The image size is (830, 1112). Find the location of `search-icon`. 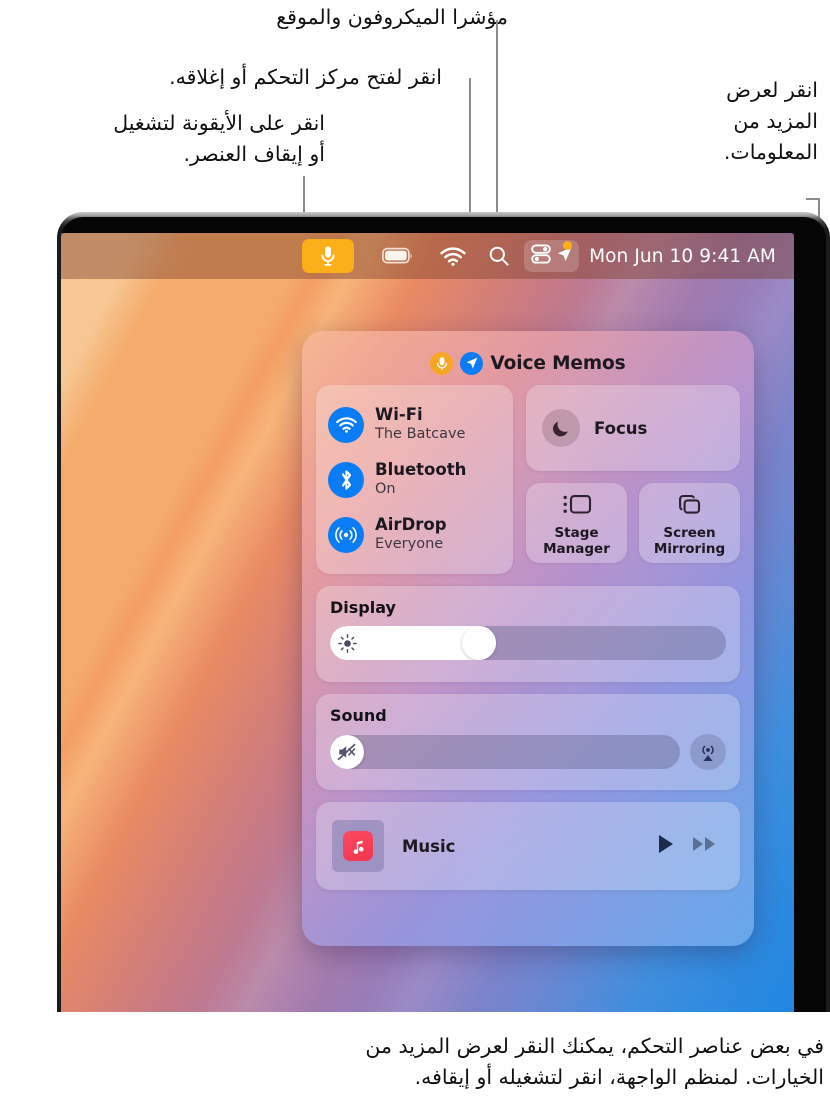

search-icon is located at coordinates (499, 256).